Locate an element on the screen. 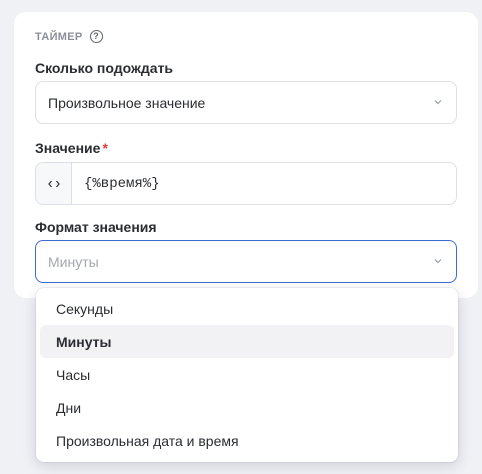  section-title: ТАЙМЕР is located at coordinates (59, 36).